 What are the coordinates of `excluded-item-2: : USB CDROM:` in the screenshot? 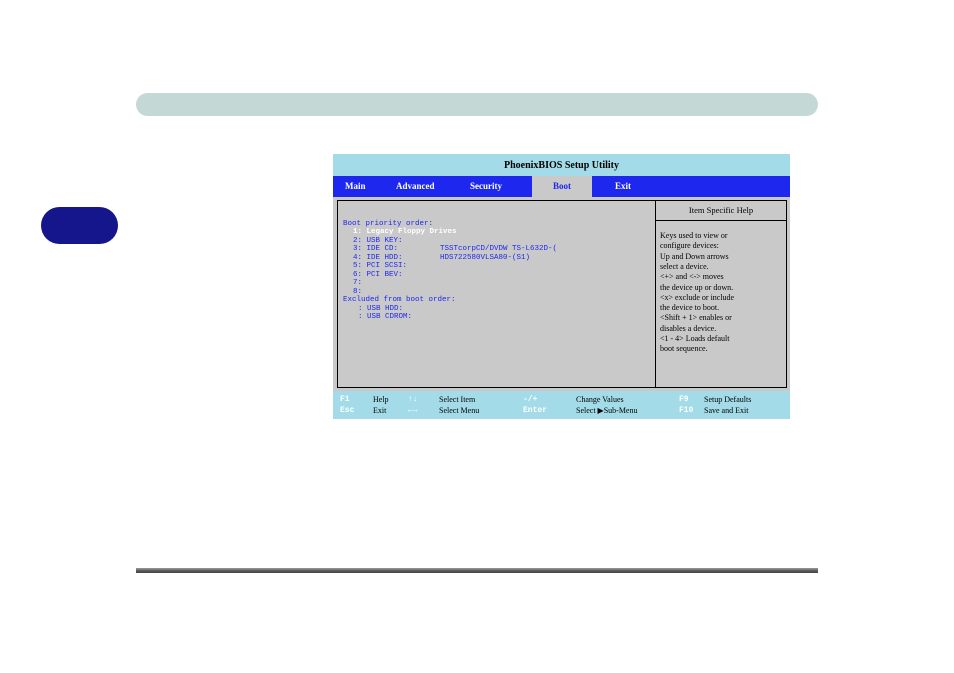 It's located at (385, 317).